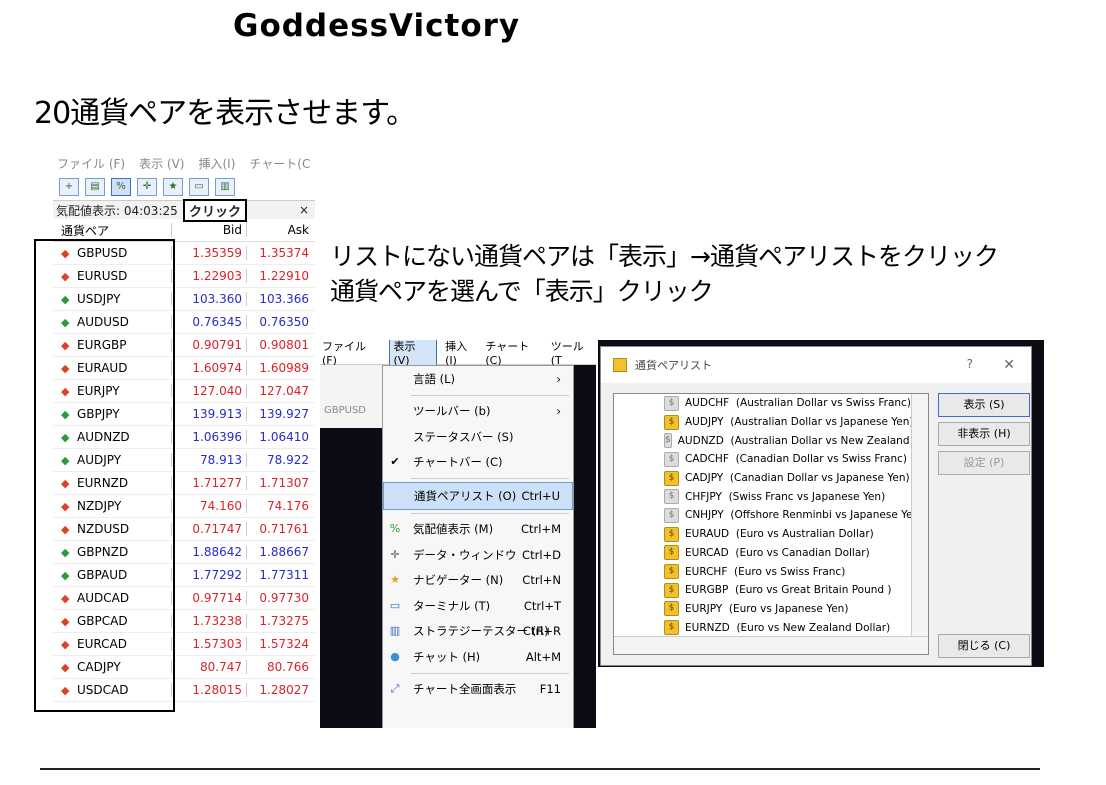 This screenshot has width=1106, height=785. I want to click on menu-item: ● チャット (H) Alt+M, so click(478, 657).